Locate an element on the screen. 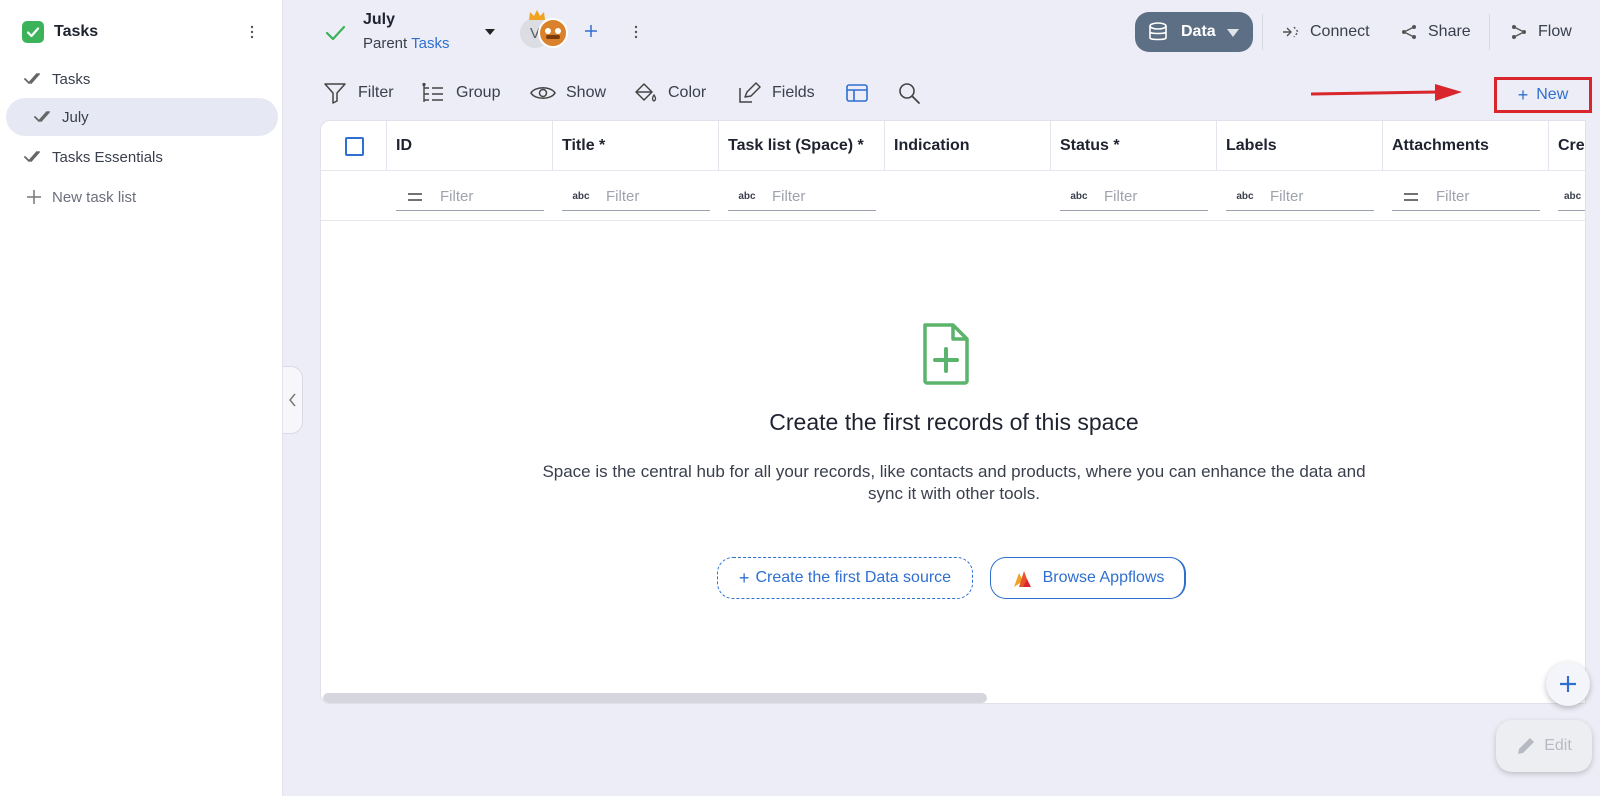 The height and width of the screenshot is (796, 1600). more-vertical-icon is located at coordinates (636, 32).